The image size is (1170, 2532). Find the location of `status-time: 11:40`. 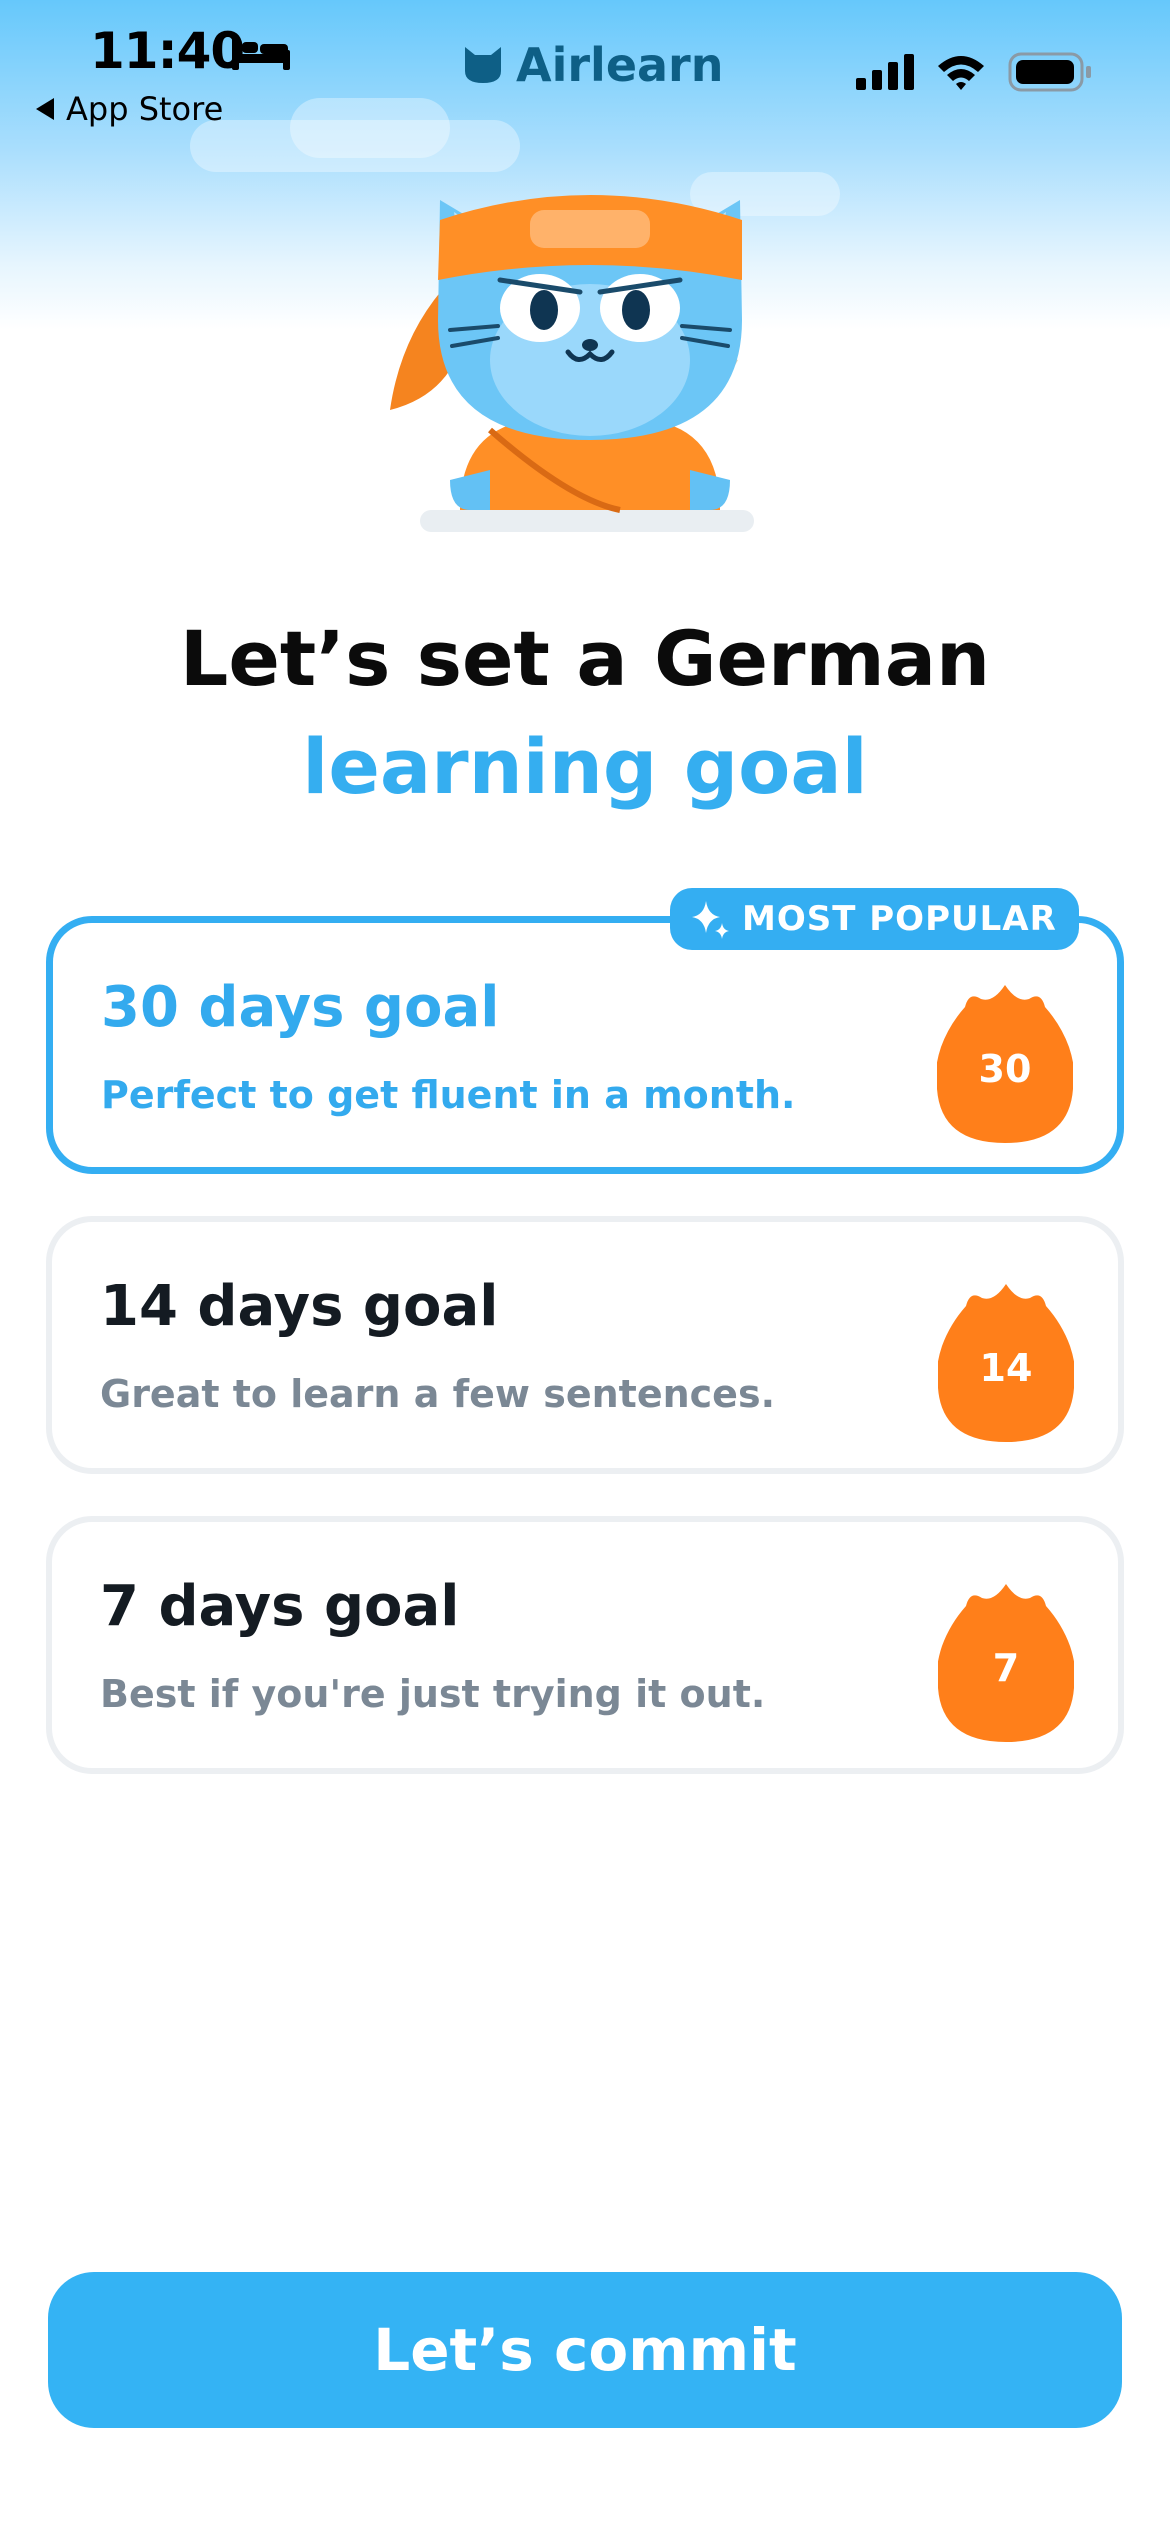

status-time: 11:40 is located at coordinates (167, 51).